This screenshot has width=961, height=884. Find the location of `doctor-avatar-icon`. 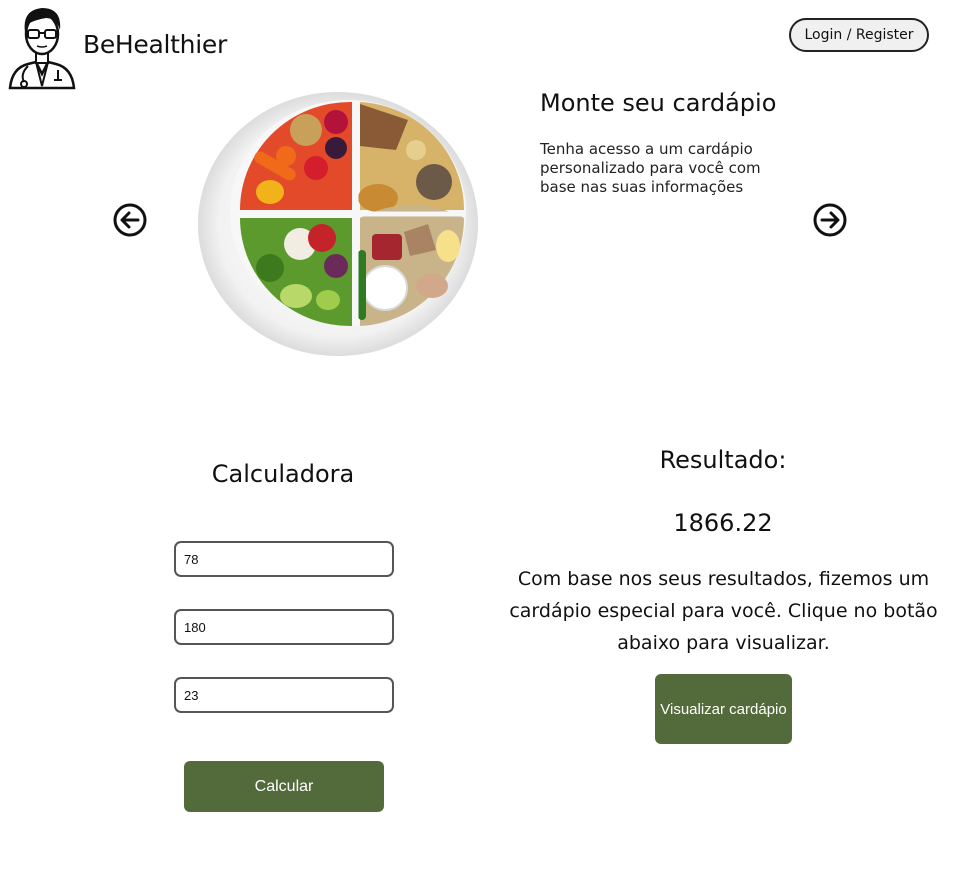

doctor-avatar-icon is located at coordinates (42, 49).